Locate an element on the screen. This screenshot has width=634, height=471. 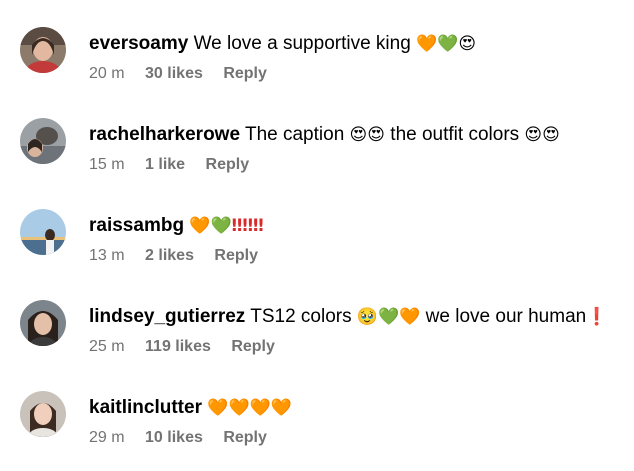
username: lindsey_gutierrez is located at coordinates (167, 316).